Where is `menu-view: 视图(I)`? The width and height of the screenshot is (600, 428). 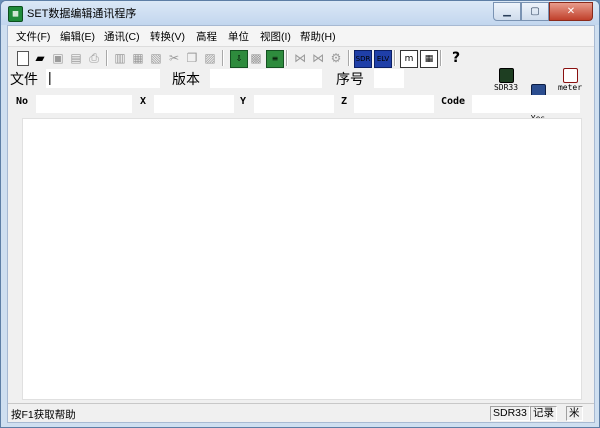
menu-view: 视图(I) is located at coordinates (275, 36).